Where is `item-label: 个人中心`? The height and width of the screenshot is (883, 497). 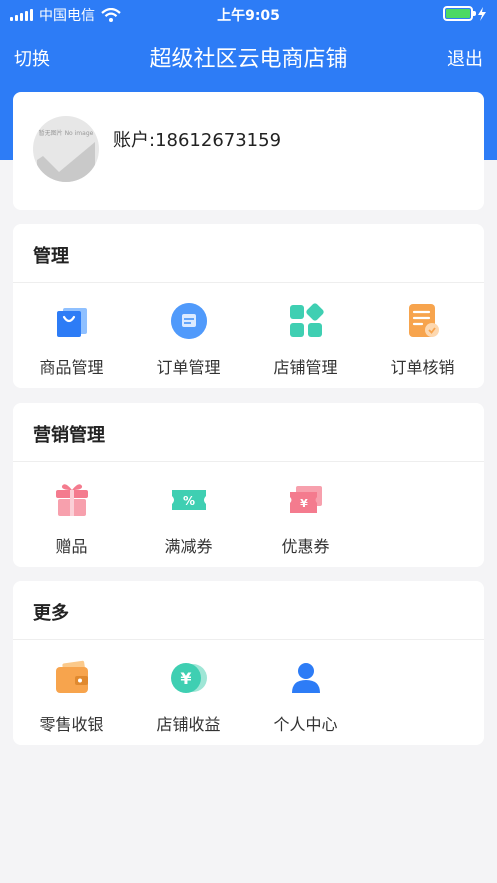 item-label: 个人中心 is located at coordinates (305, 724).